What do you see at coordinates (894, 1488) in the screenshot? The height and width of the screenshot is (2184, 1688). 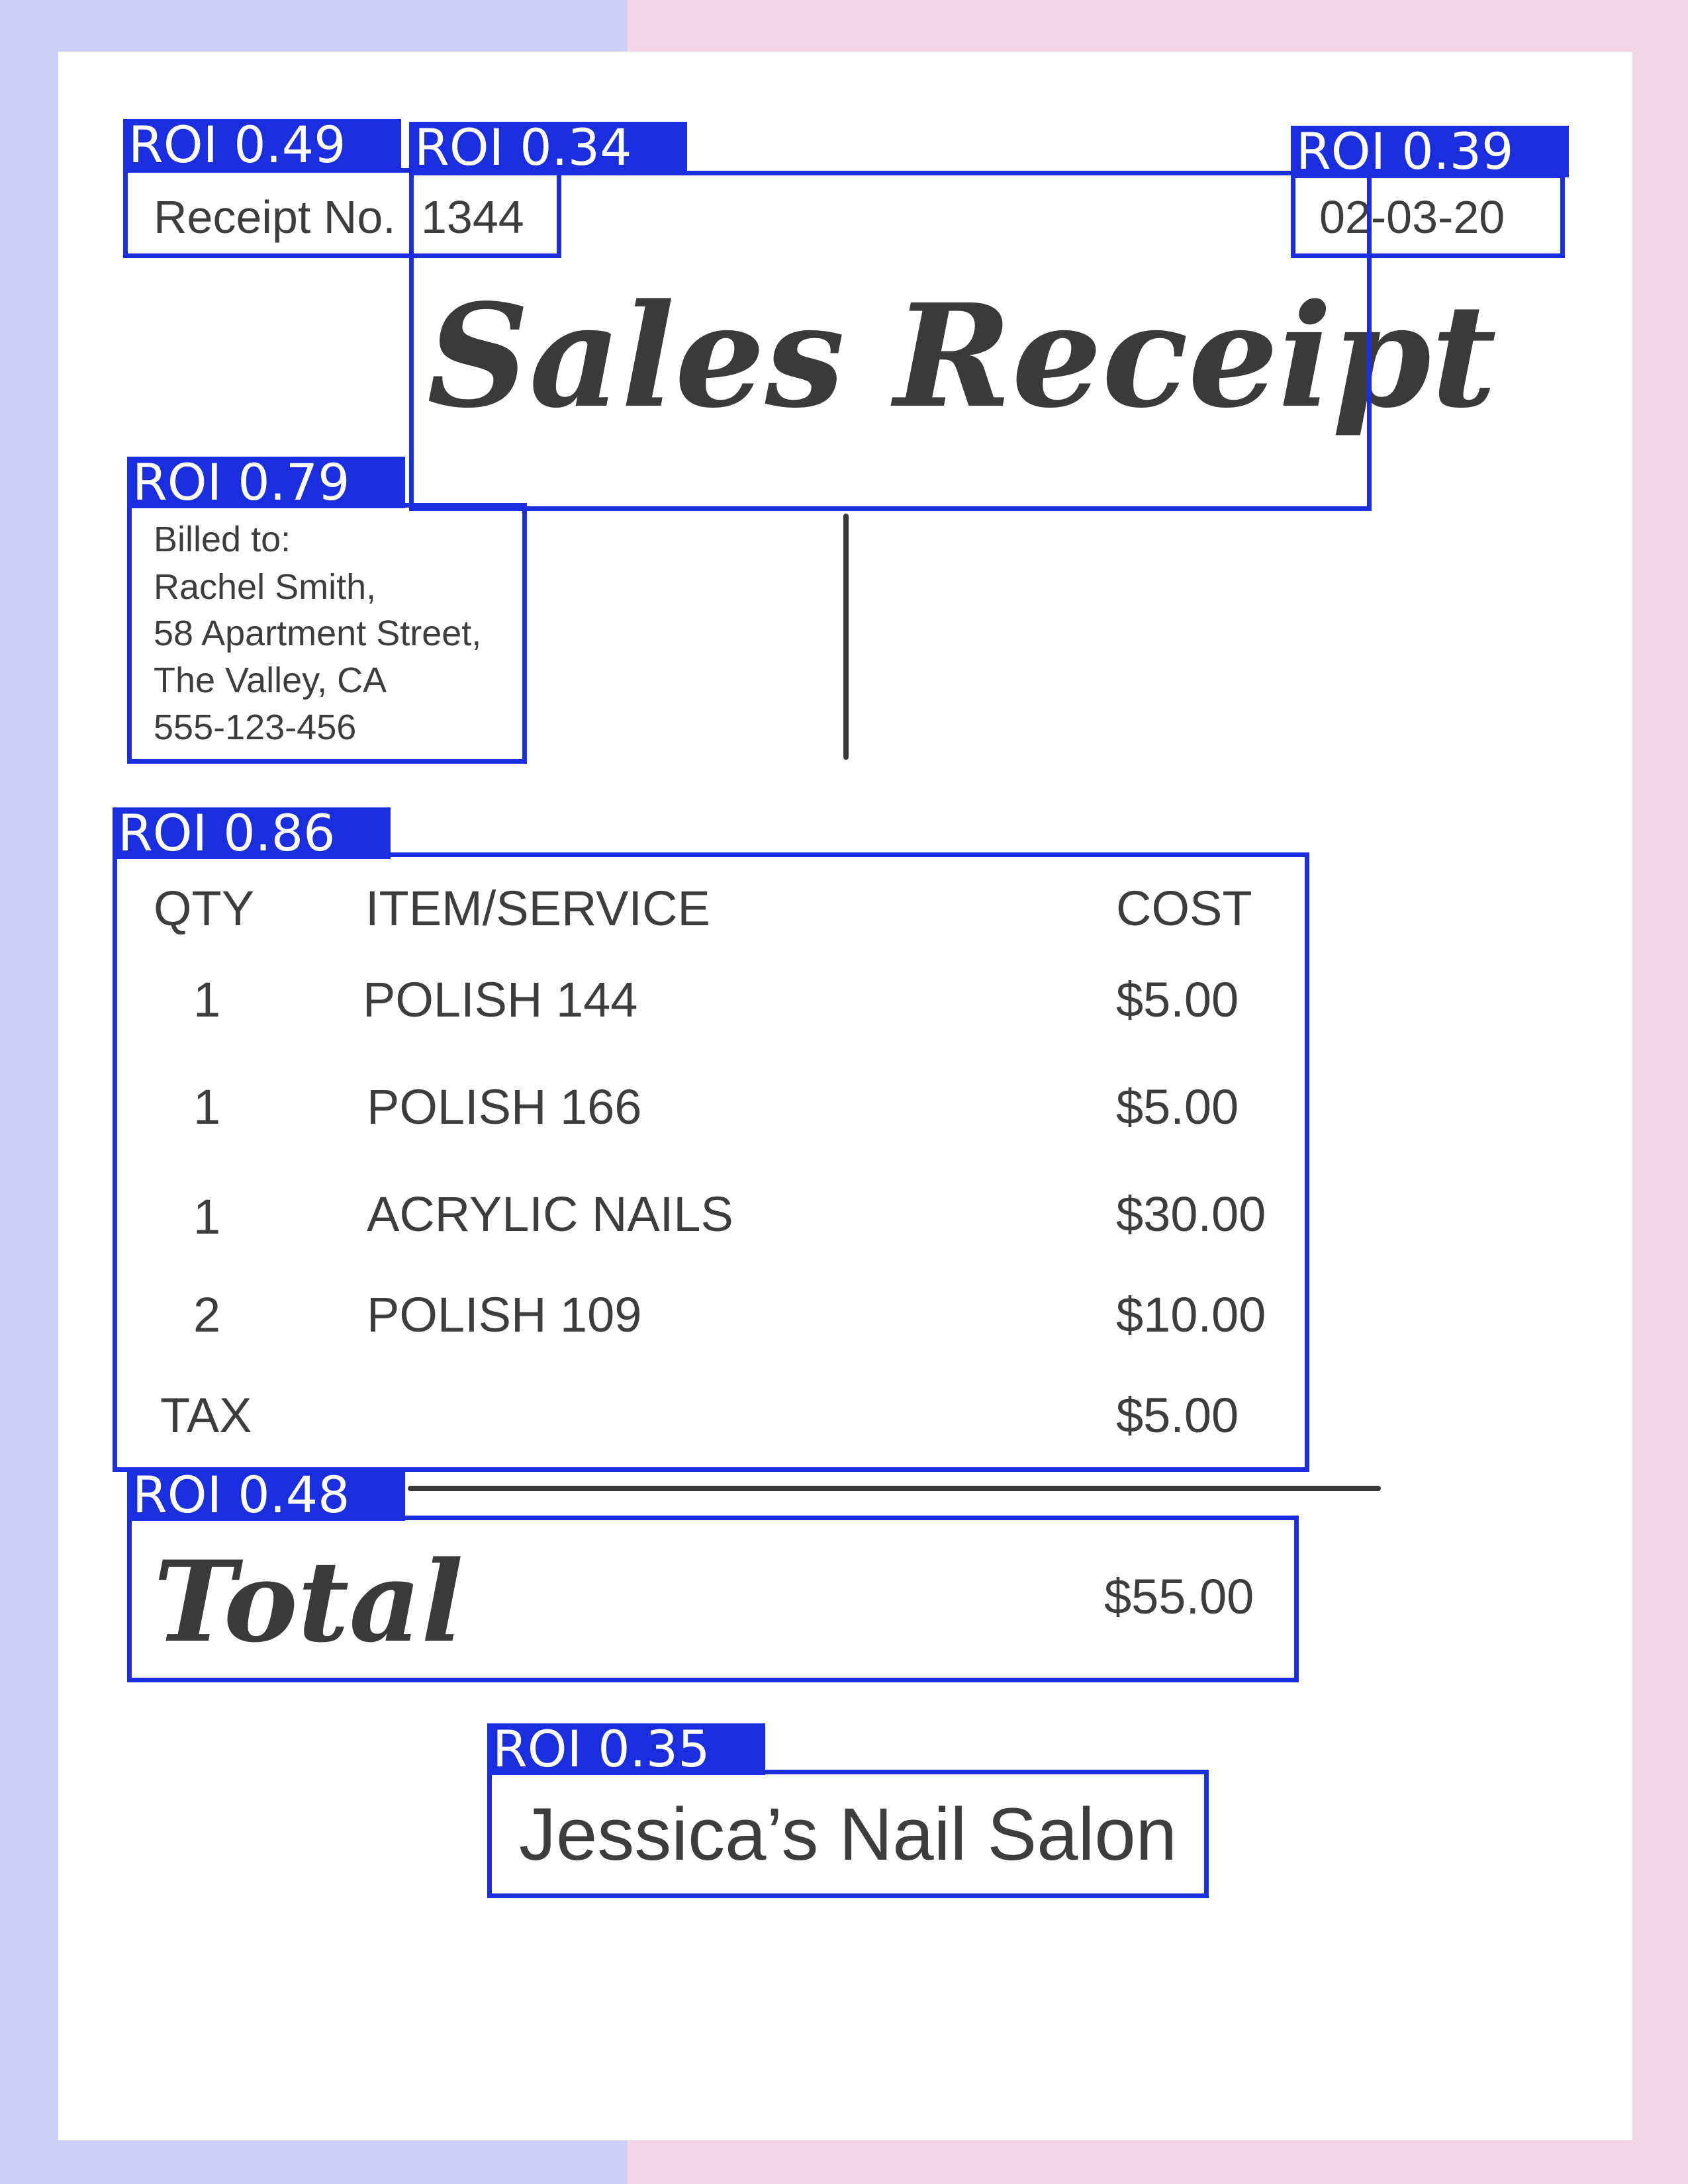 I see `total-divider-line` at bounding box center [894, 1488].